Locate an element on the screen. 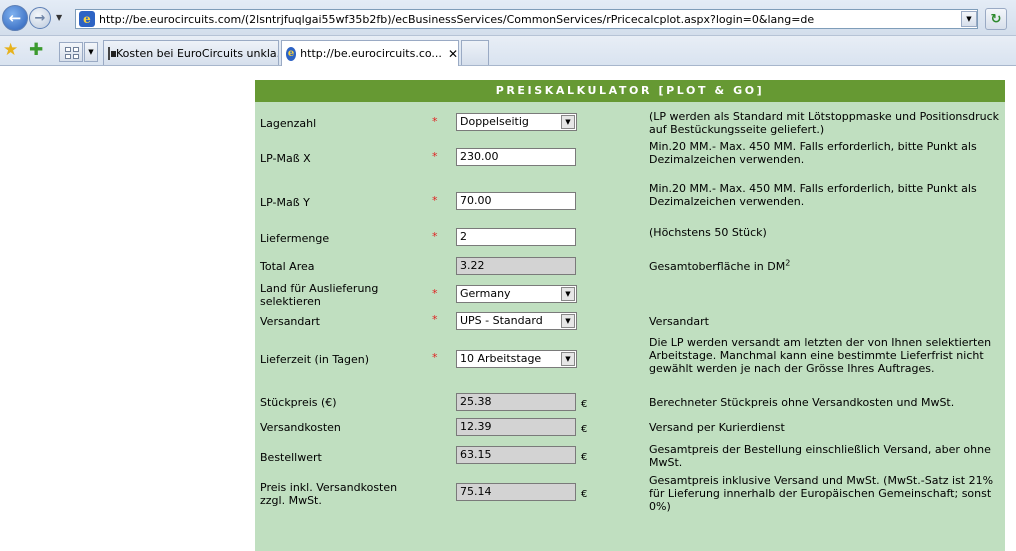  versandart-value: UPS - Standard is located at coordinates (501, 320).